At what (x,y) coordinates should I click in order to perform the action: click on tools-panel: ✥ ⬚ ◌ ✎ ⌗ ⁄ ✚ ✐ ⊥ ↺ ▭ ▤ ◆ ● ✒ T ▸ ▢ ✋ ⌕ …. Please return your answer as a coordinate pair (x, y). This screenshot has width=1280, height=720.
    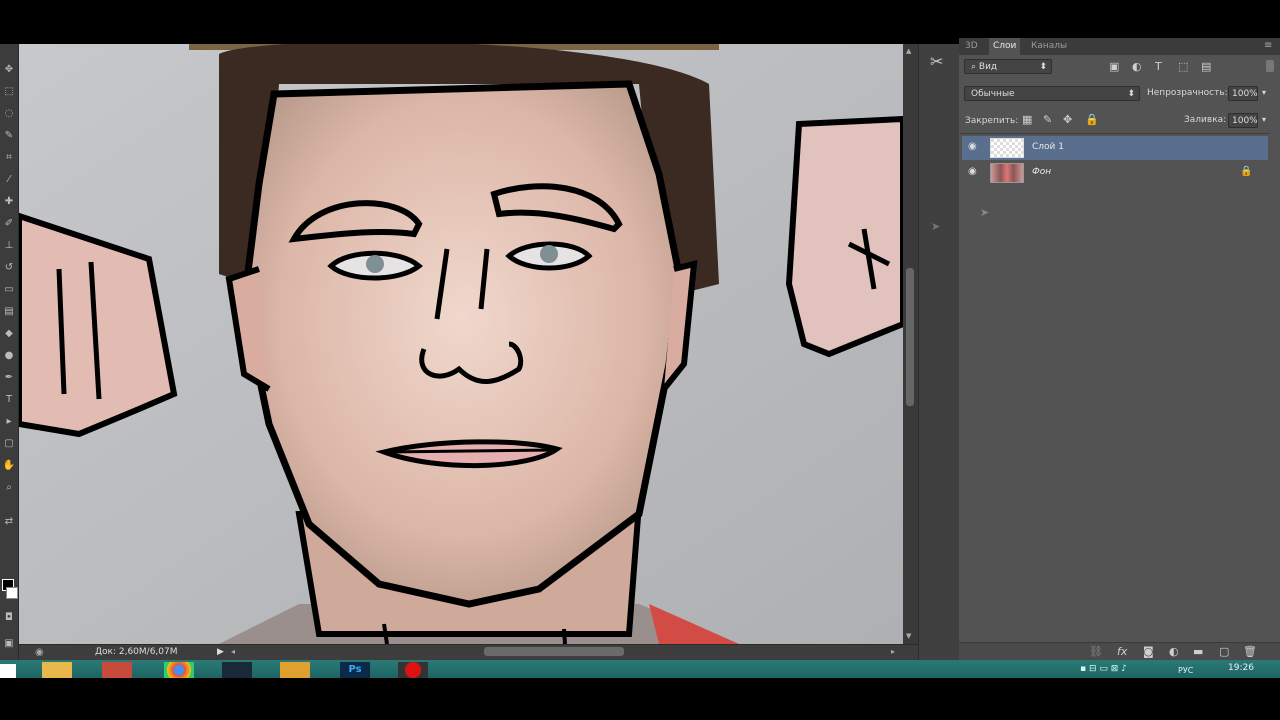
    Looking at the image, I should click on (9, 352).